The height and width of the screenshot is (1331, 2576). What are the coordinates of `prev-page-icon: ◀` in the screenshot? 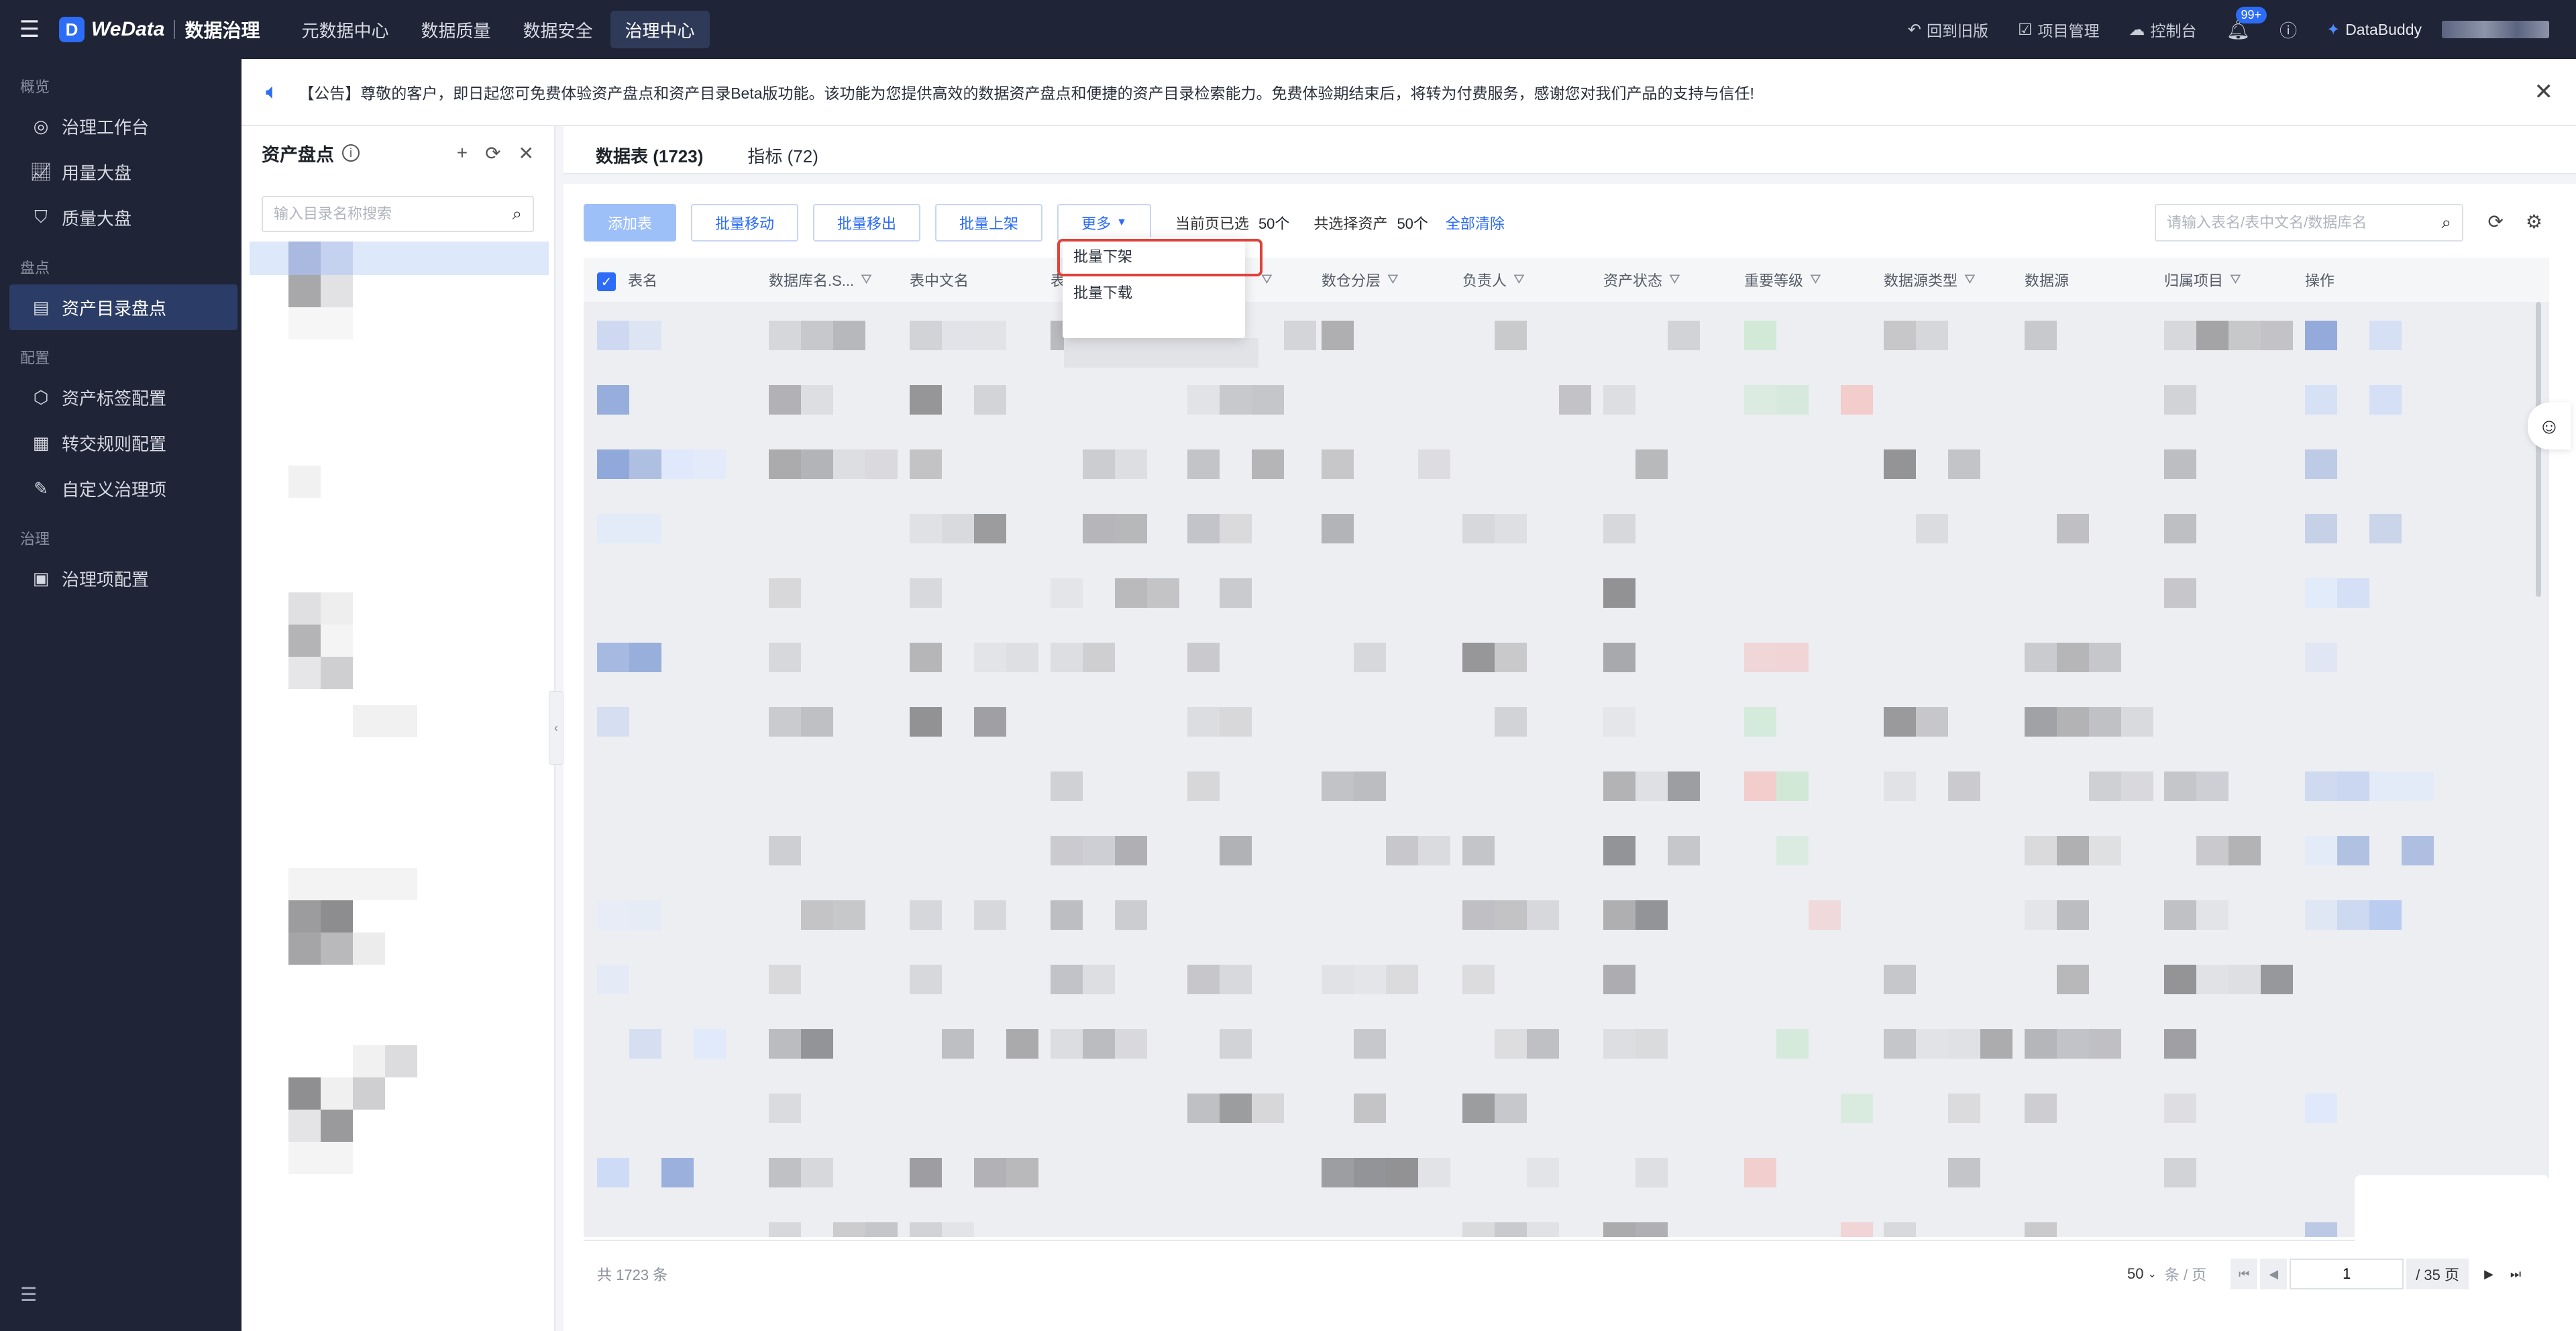 It's located at (2274, 1274).